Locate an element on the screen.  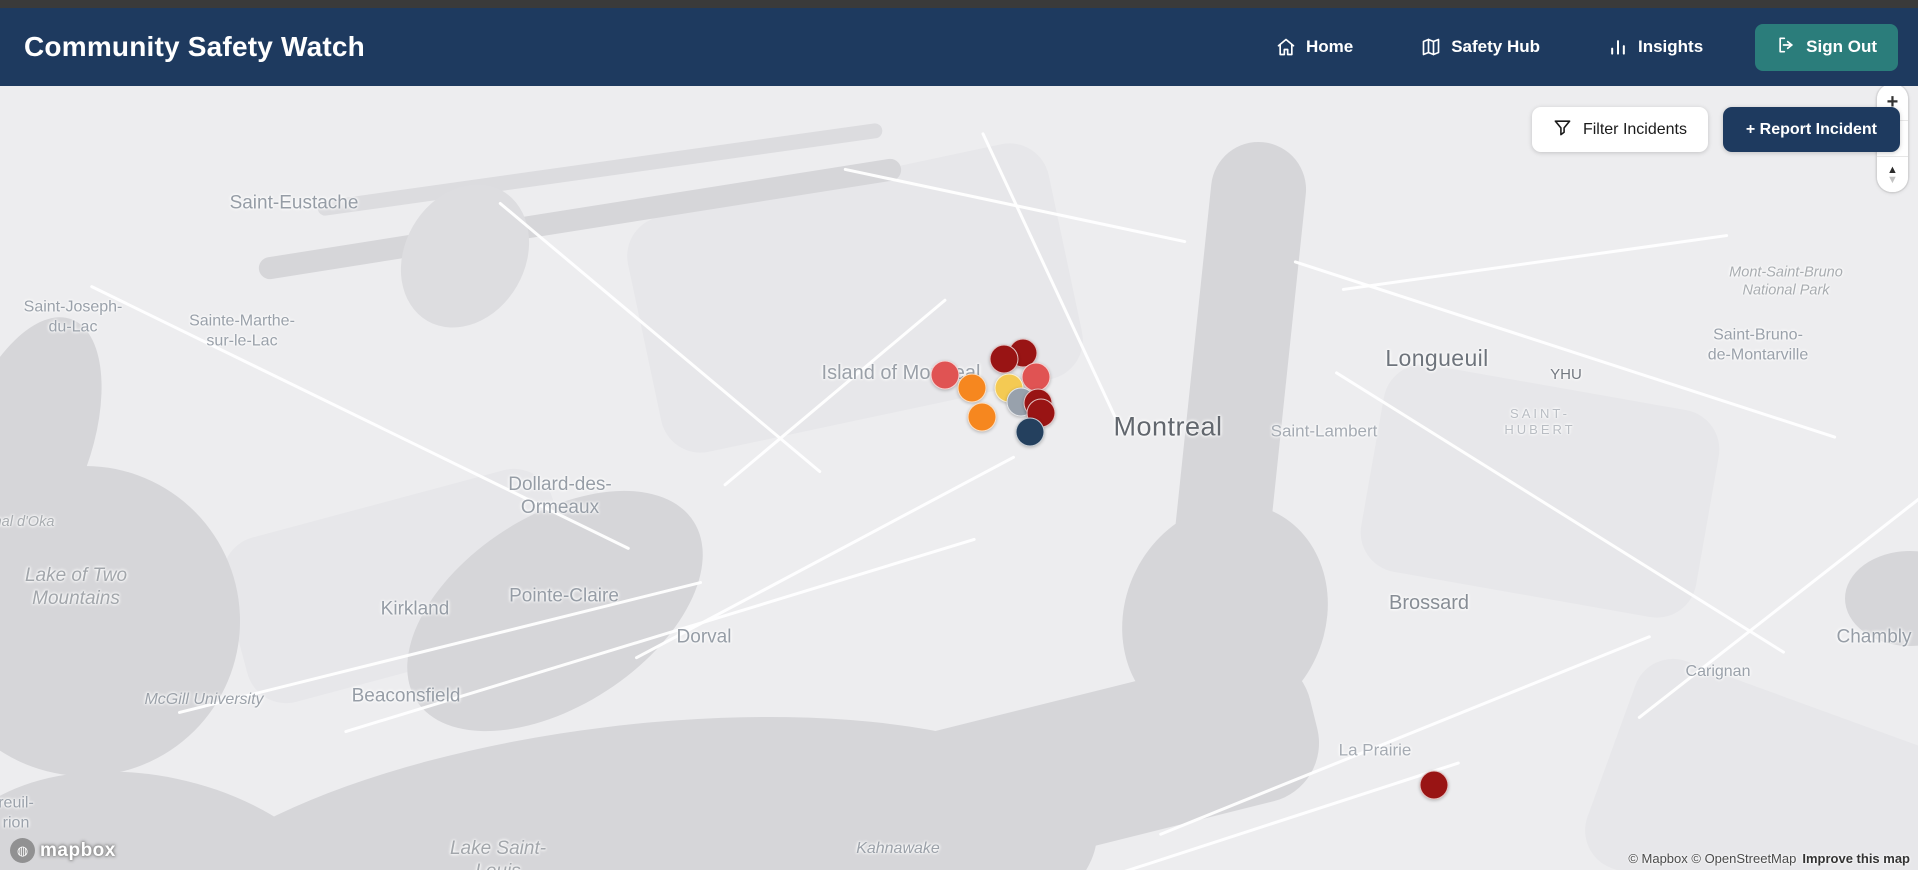
map-icon is located at coordinates (1431, 47).